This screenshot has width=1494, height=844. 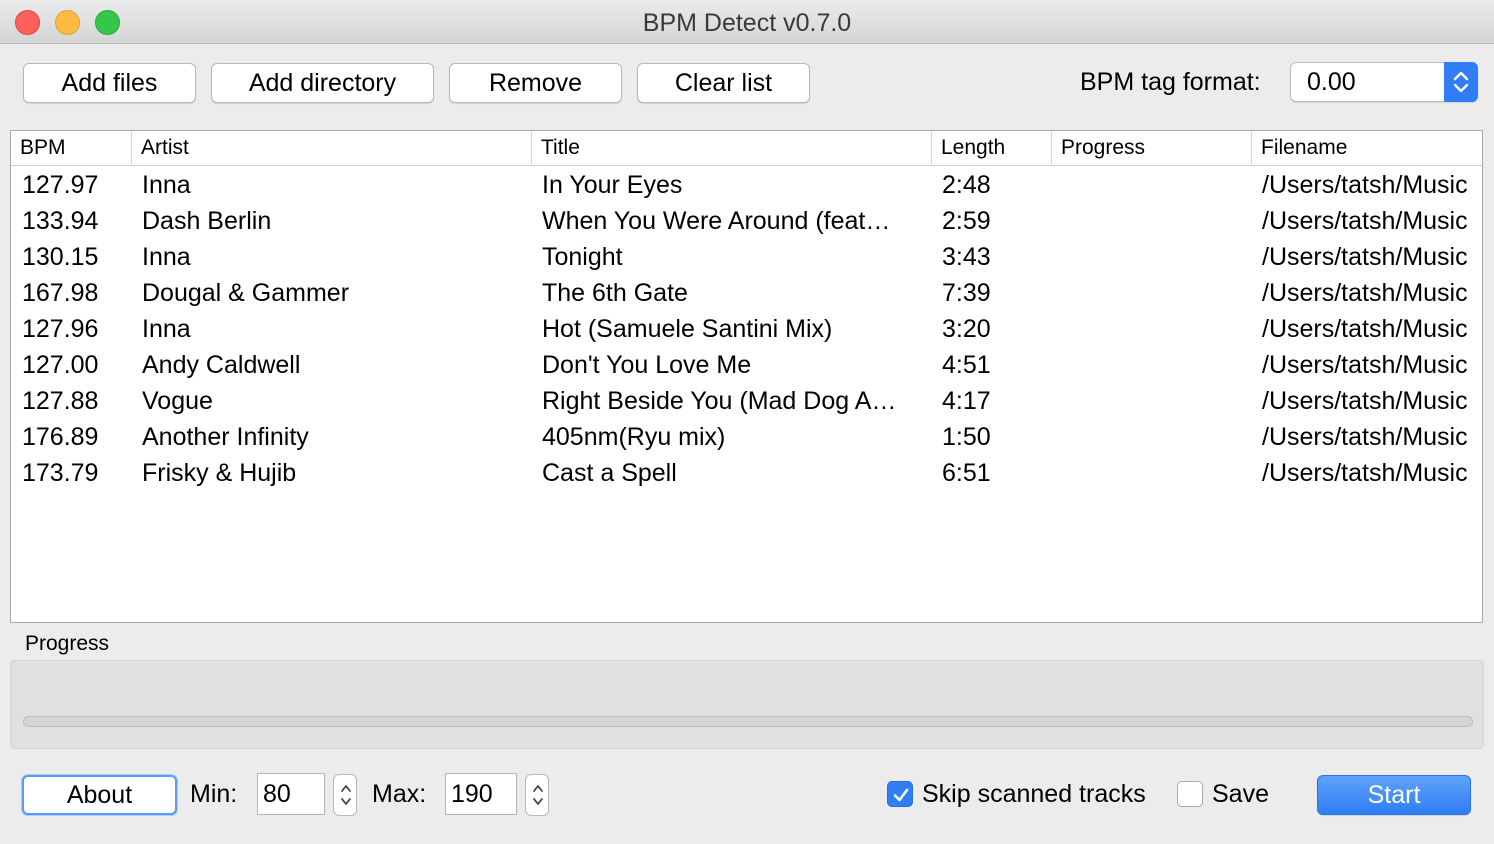 I want to click on cell-bpm: 127.96, so click(x=60, y=329).